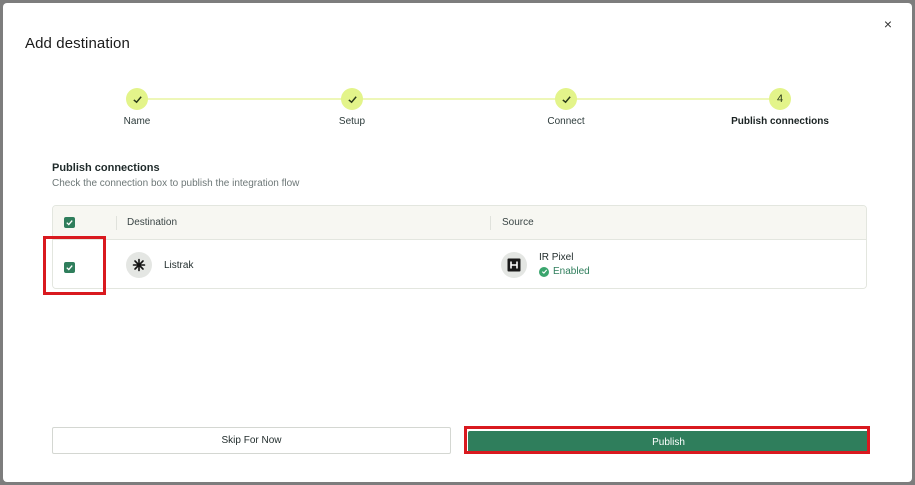 The image size is (915, 485). I want to click on step-connect: Connect, so click(566, 107).